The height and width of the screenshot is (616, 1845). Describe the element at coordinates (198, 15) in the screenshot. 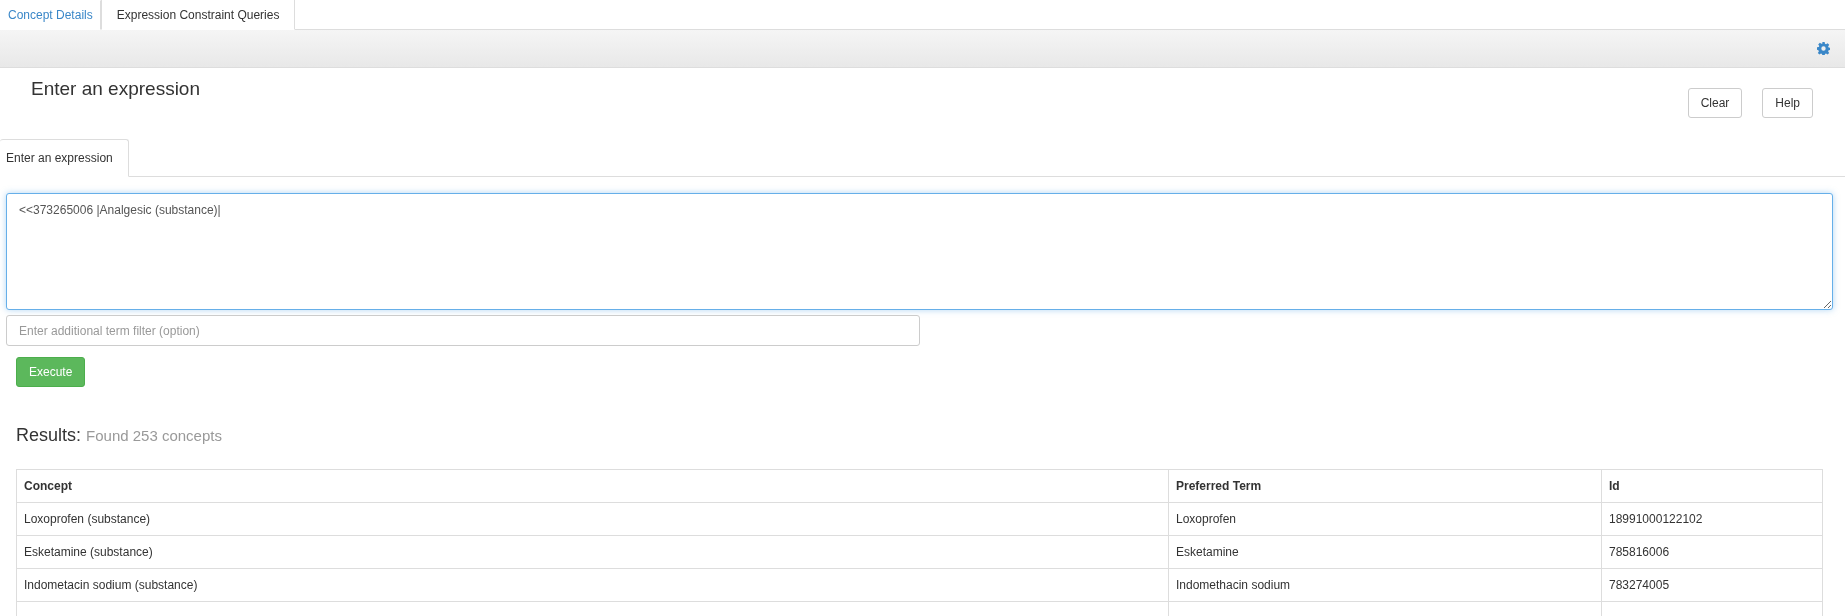

I see `tab: Expression Constraint Queries` at that location.